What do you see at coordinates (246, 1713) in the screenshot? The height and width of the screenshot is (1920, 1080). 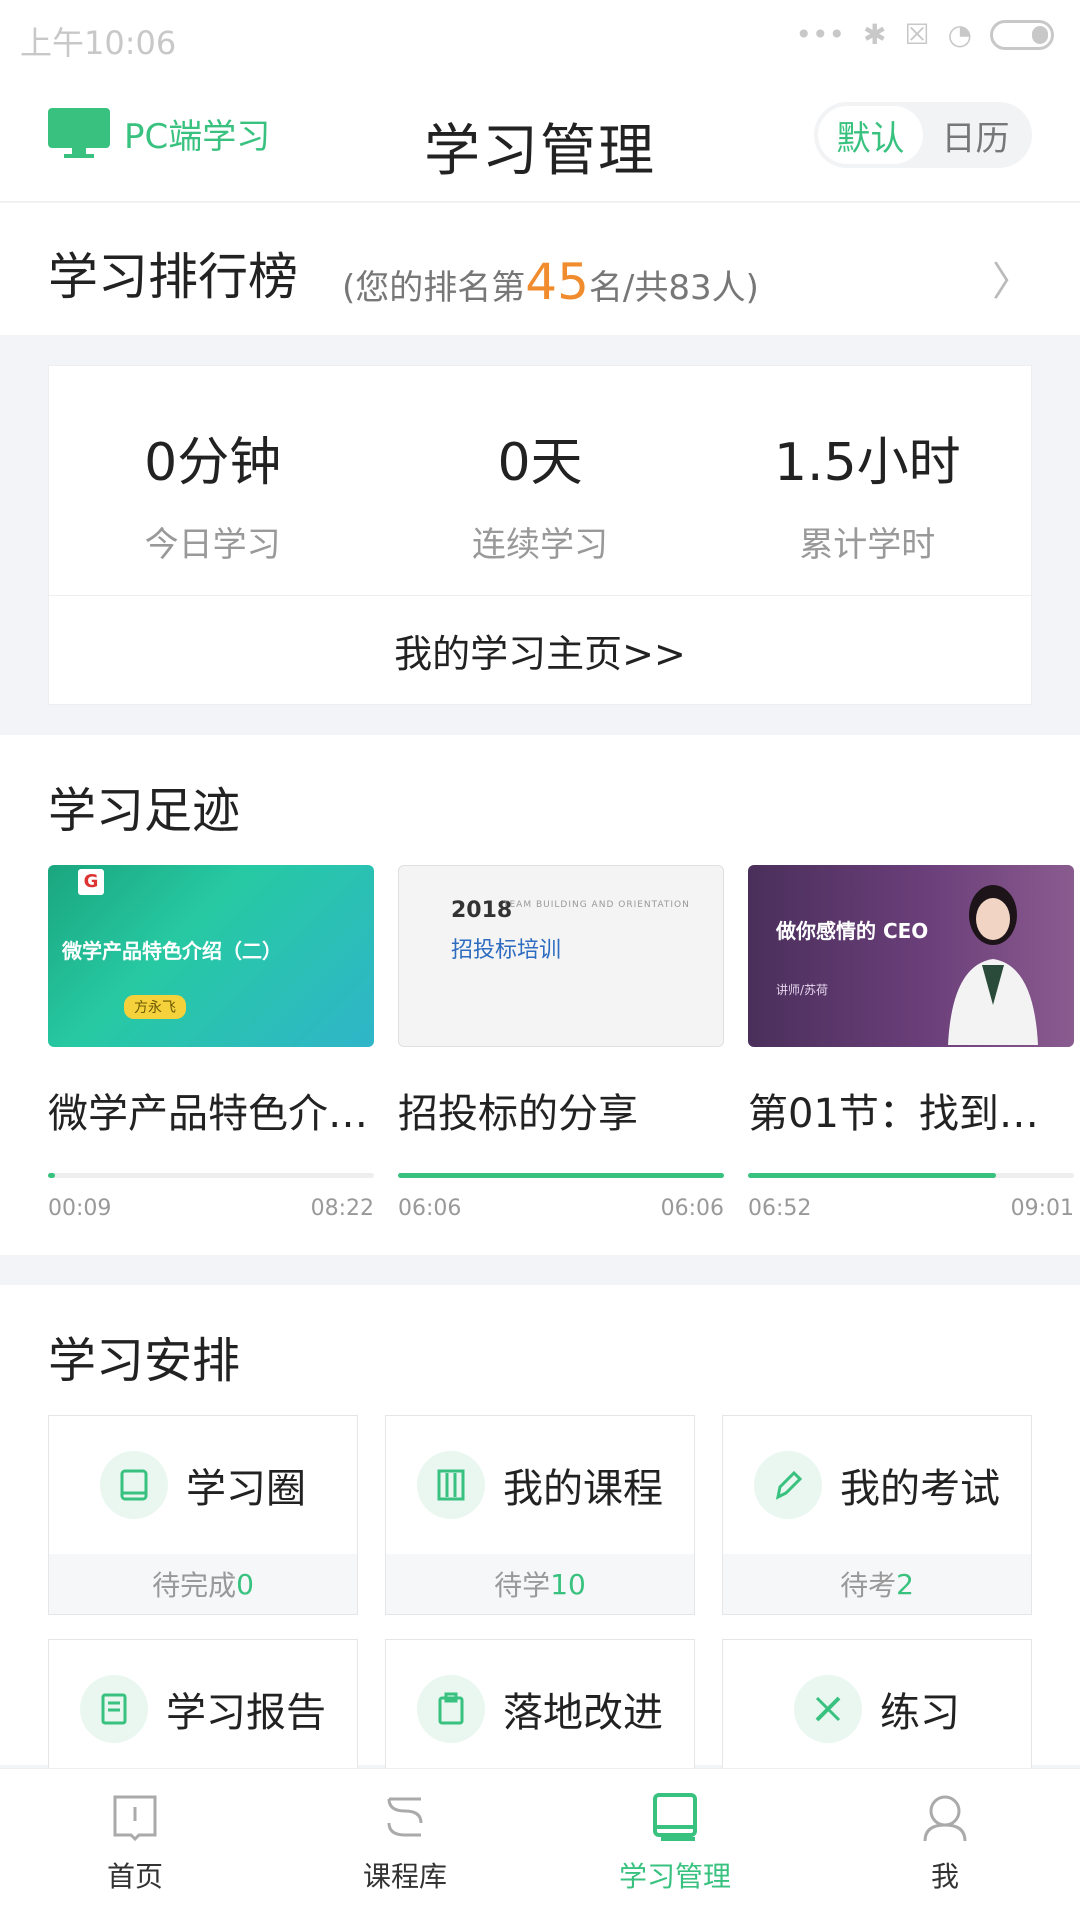 I see `tile-label: 学习报告` at bounding box center [246, 1713].